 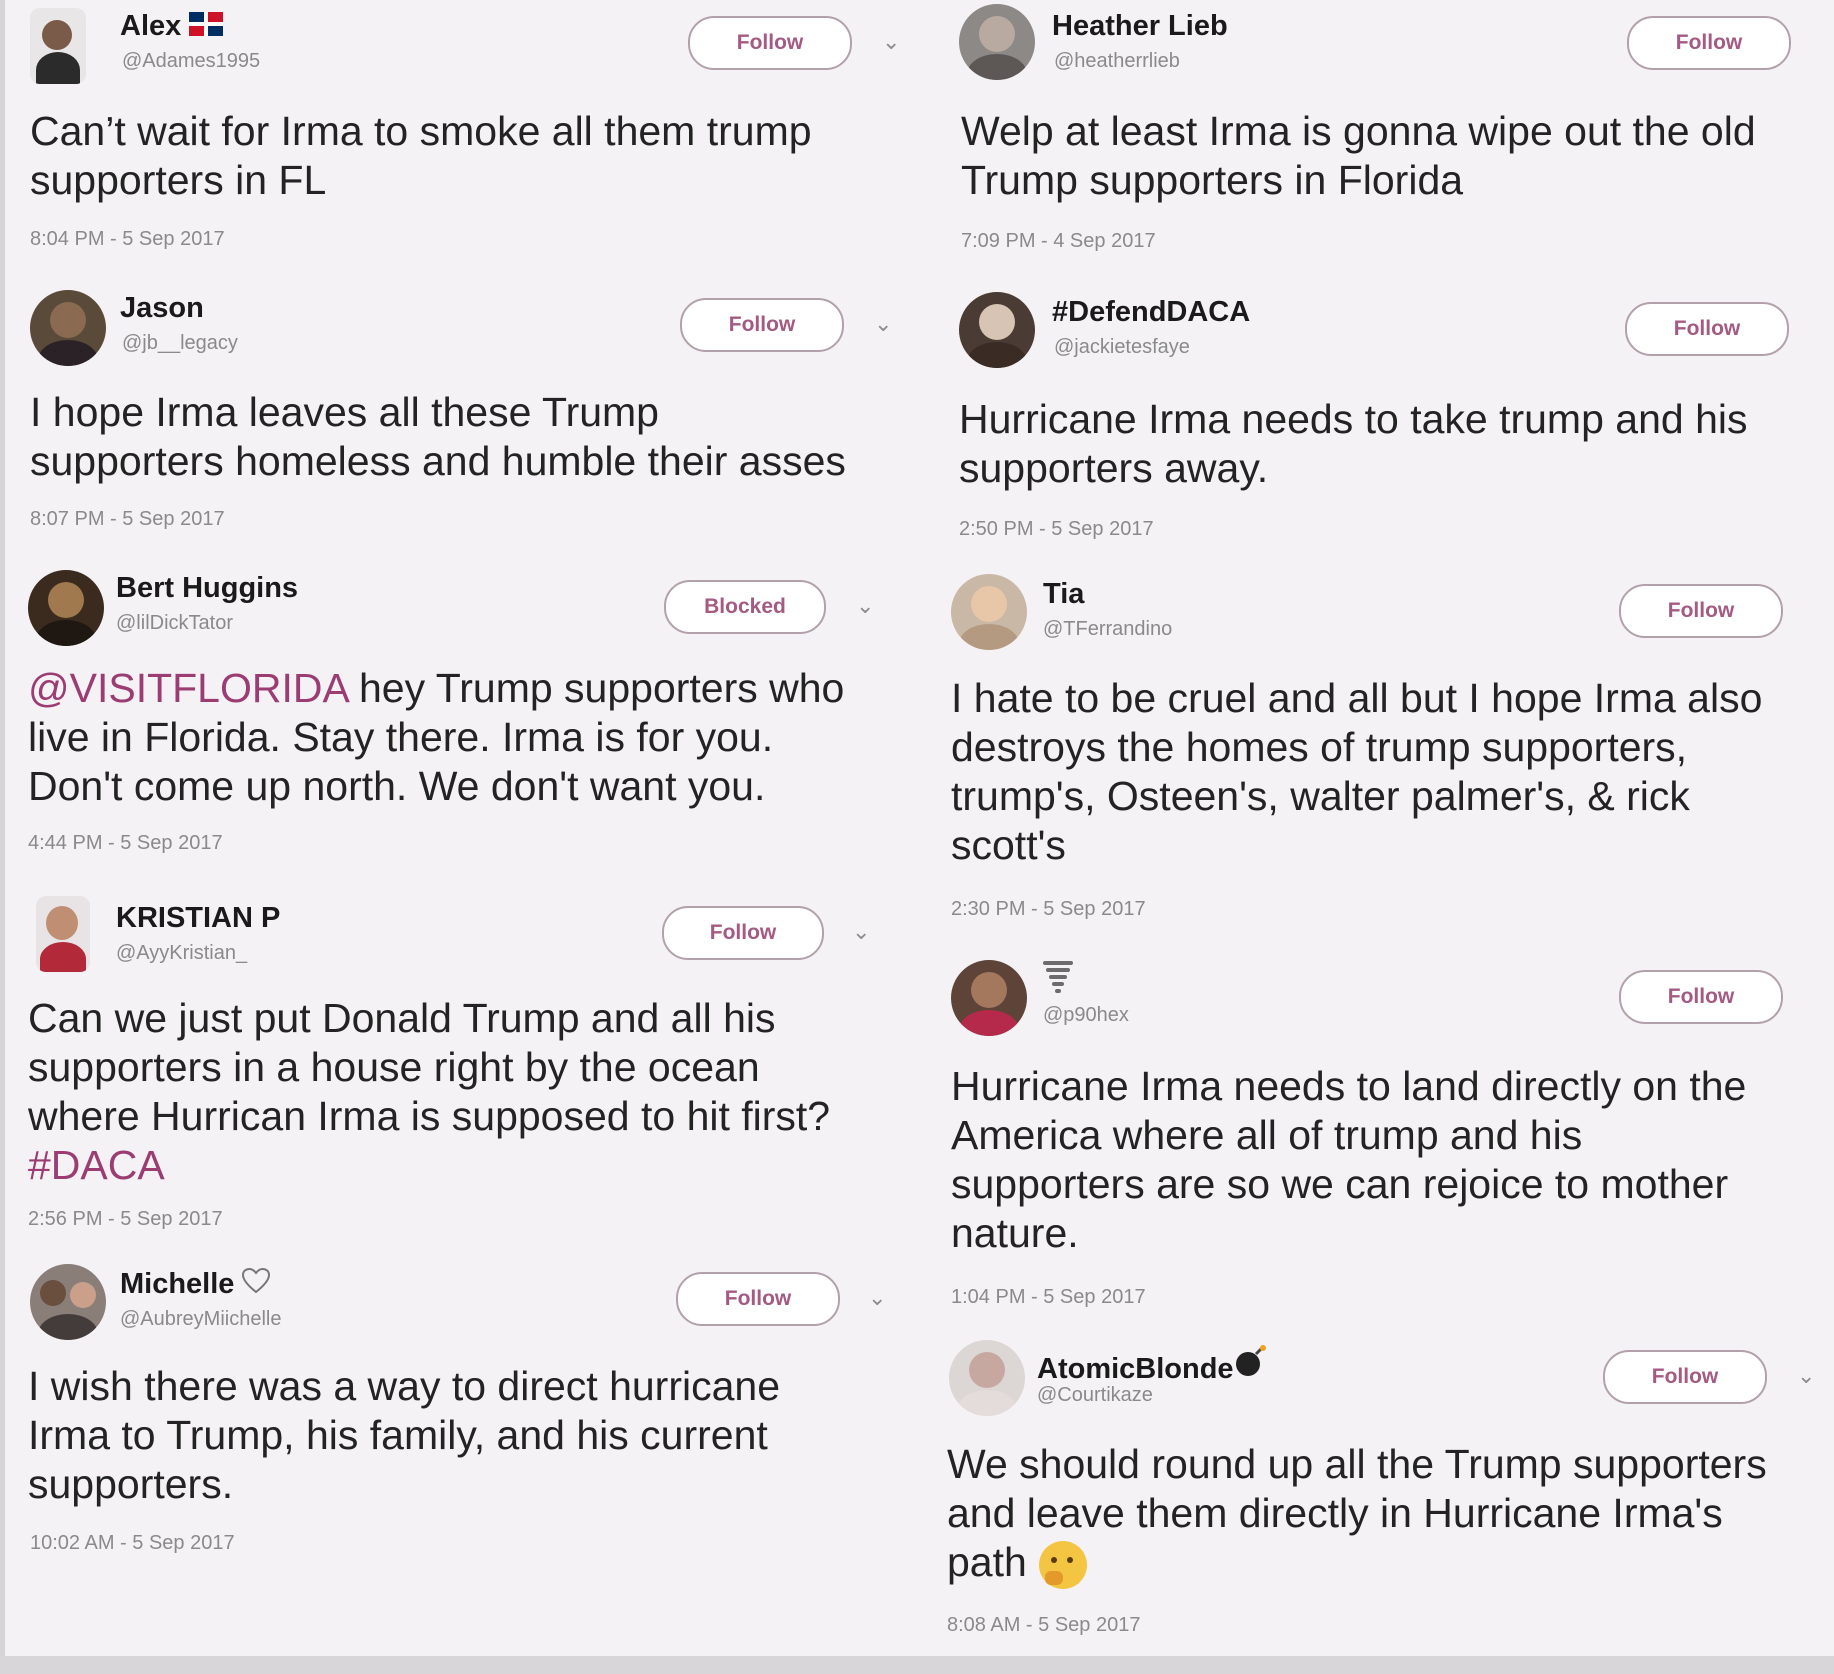 I want to click on display-name: AtomicBlonde, so click(x=1152, y=1365).